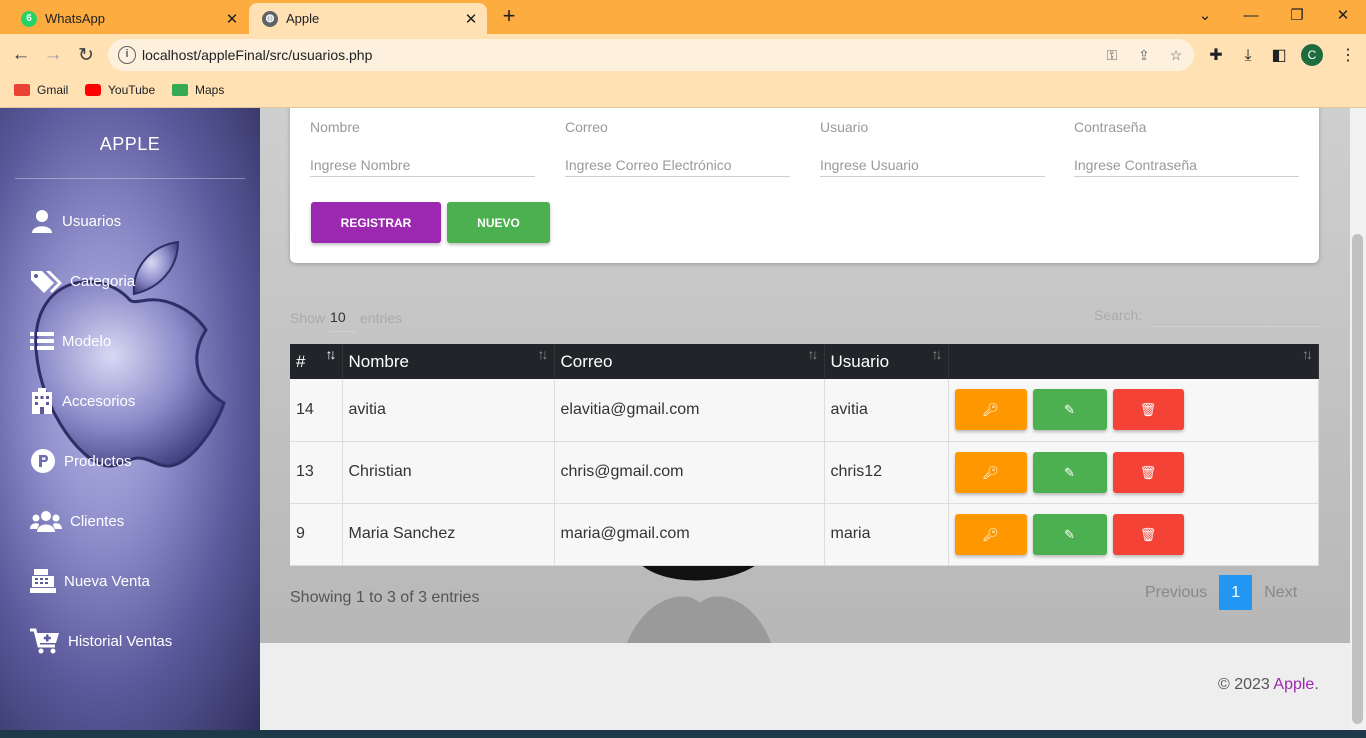 The image size is (1366, 738). I want to click on cell-usuario: chris12, so click(886, 472).